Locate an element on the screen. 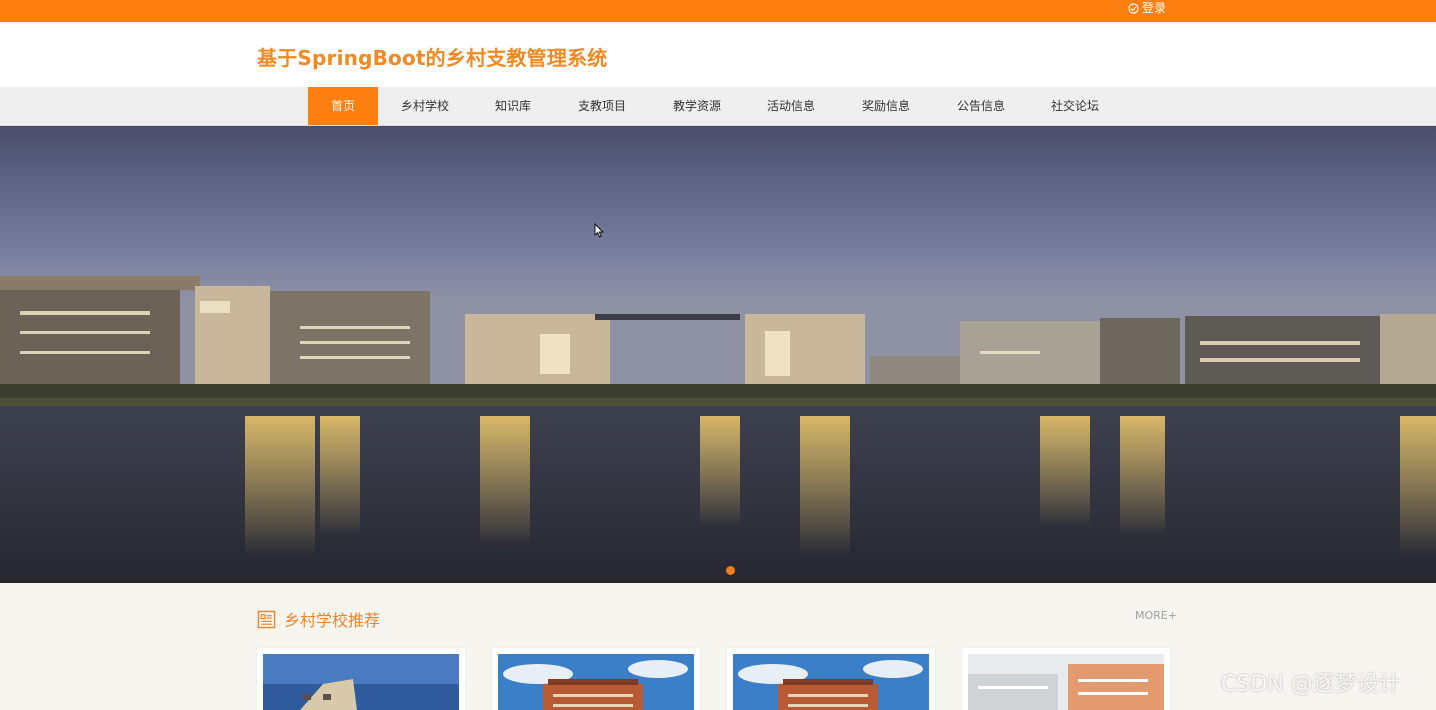 Image resolution: width=1436 pixels, height=710 pixels. nav-item-schools: 乡村学校 is located at coordinates (425, 106).